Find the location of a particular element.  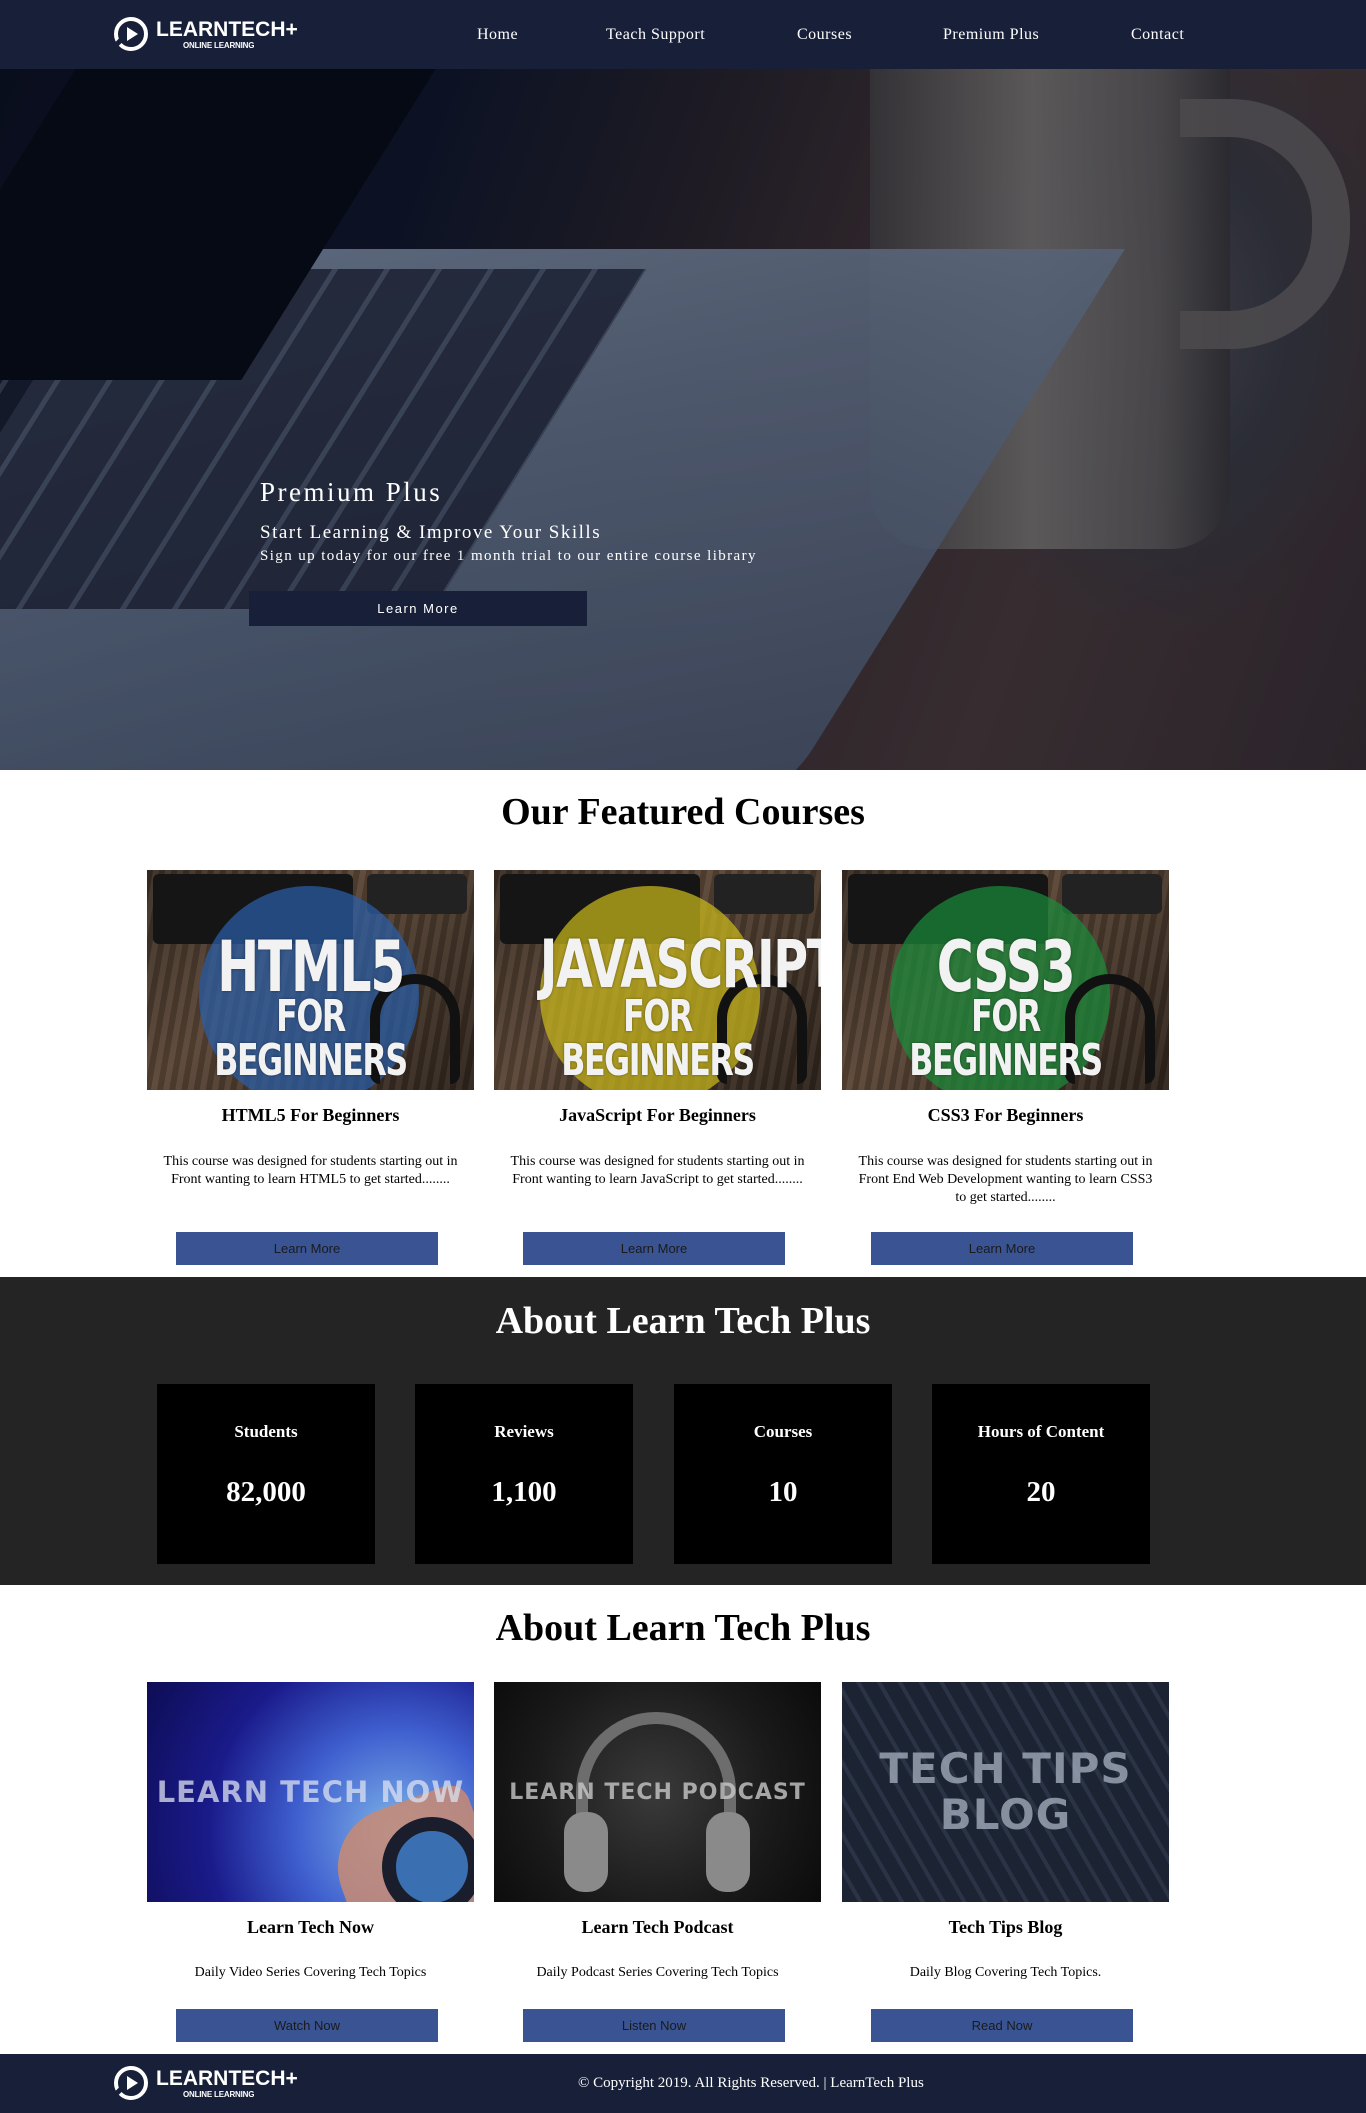

stat-courses: Courses 10 is located at coordinates (783, 1474).